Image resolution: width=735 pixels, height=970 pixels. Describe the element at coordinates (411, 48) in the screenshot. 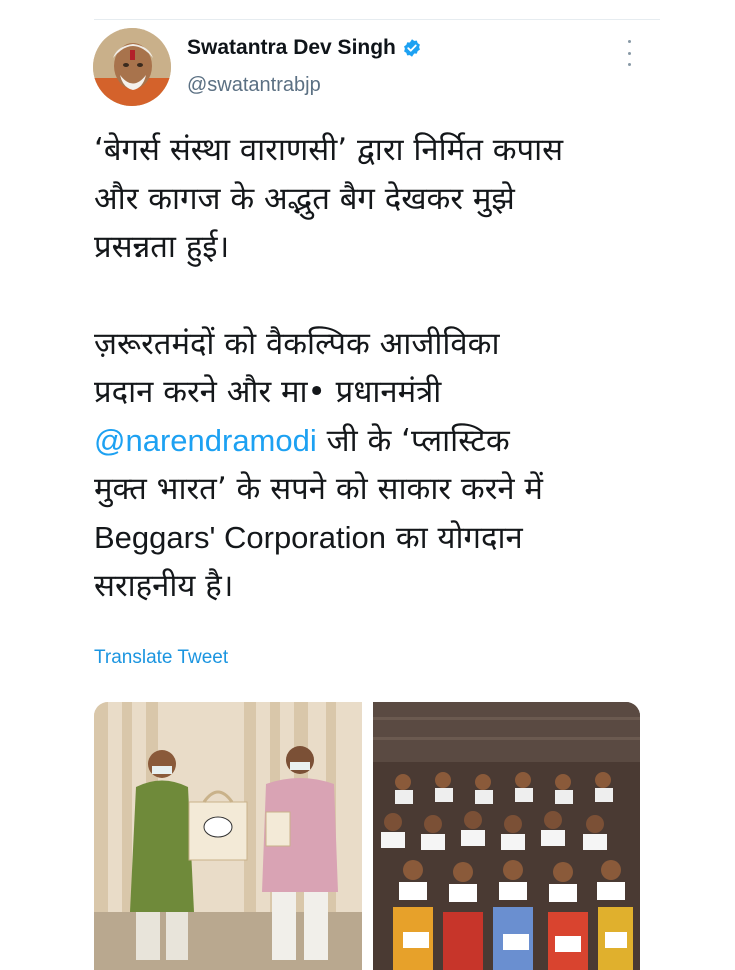

I see `verified-badge-icon` at that location.